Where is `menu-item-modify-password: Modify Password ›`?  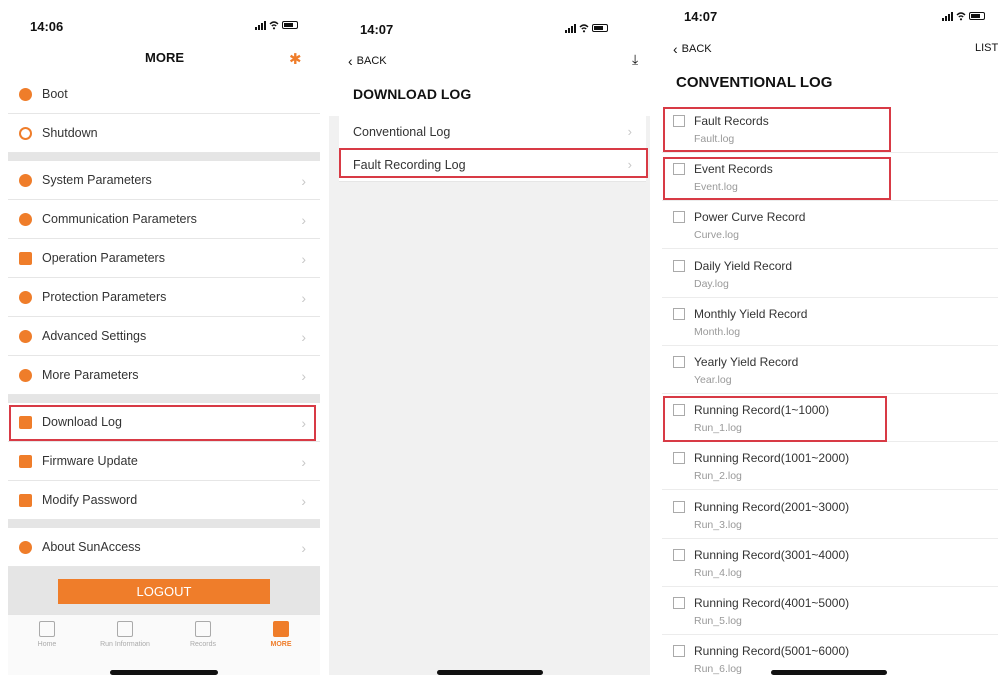 menu-item-modify-password: Modify Password › is located at coordinates (164, 500).